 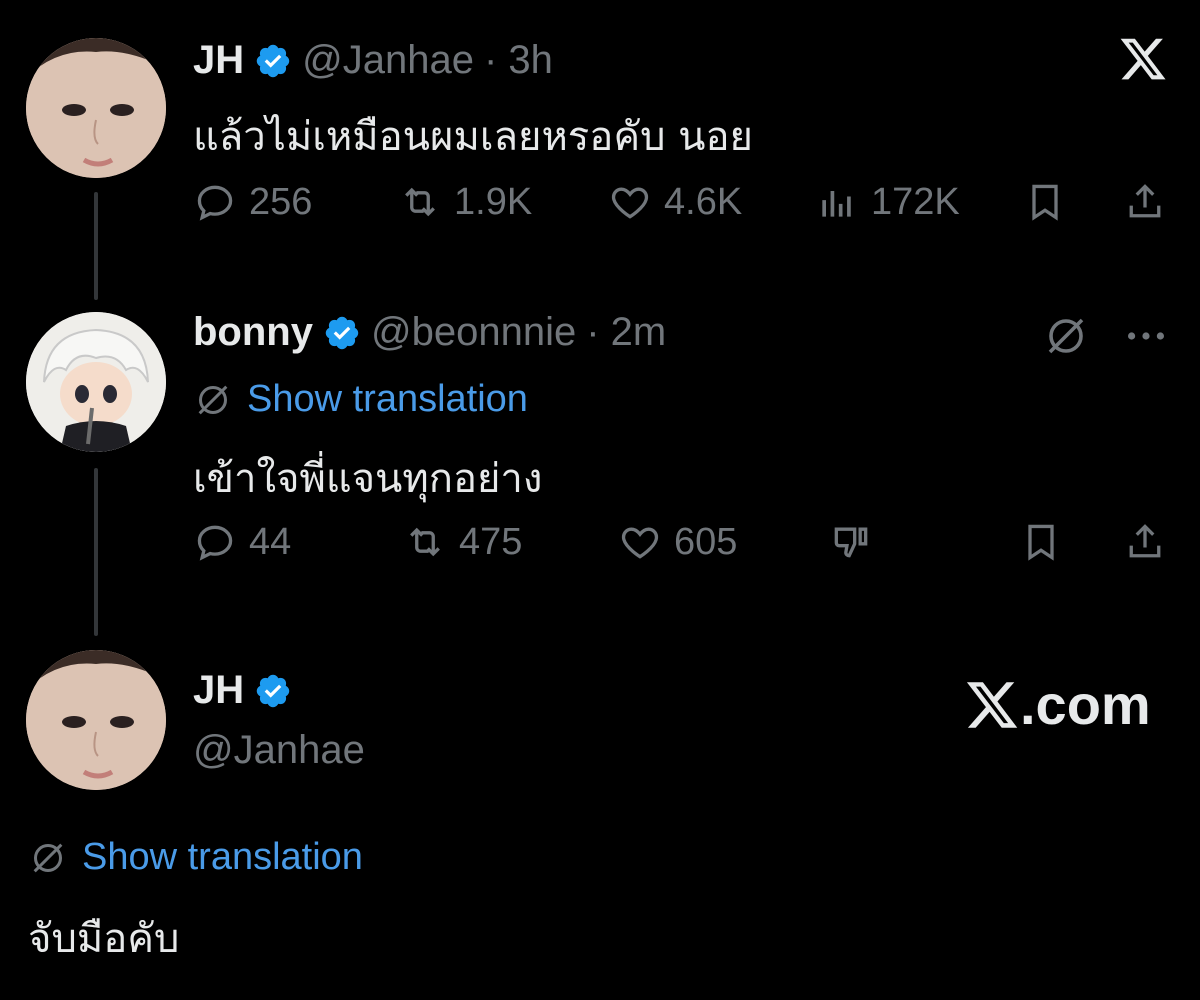 What do you see at coordinates (96, 382) in the screenshot?
I see `avatar-bonny` at bounding box center [96, 382].